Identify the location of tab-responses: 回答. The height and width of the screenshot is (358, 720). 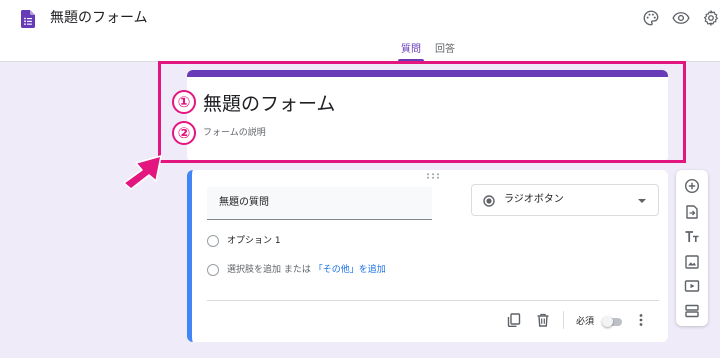
(445, 50).